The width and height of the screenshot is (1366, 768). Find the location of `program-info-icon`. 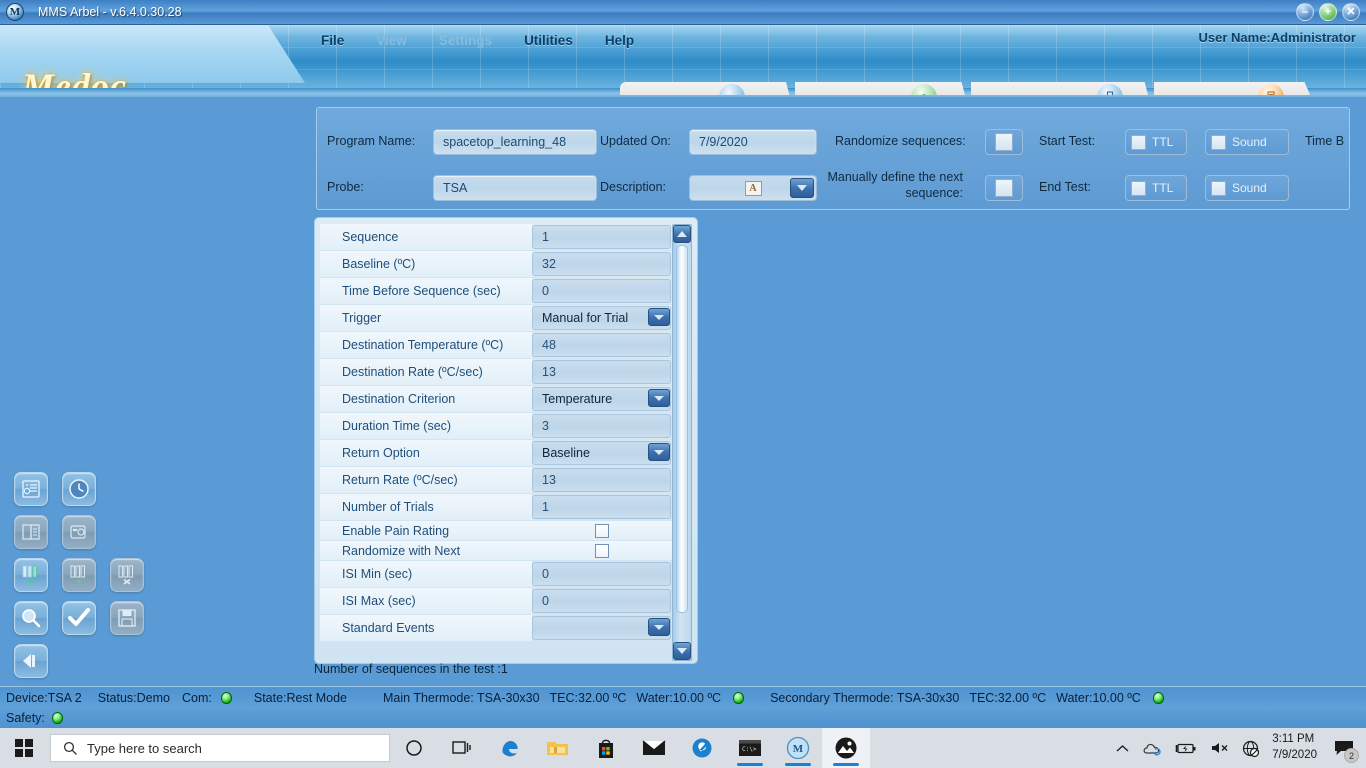

program-info-icon is located at coordinates (31, 489).